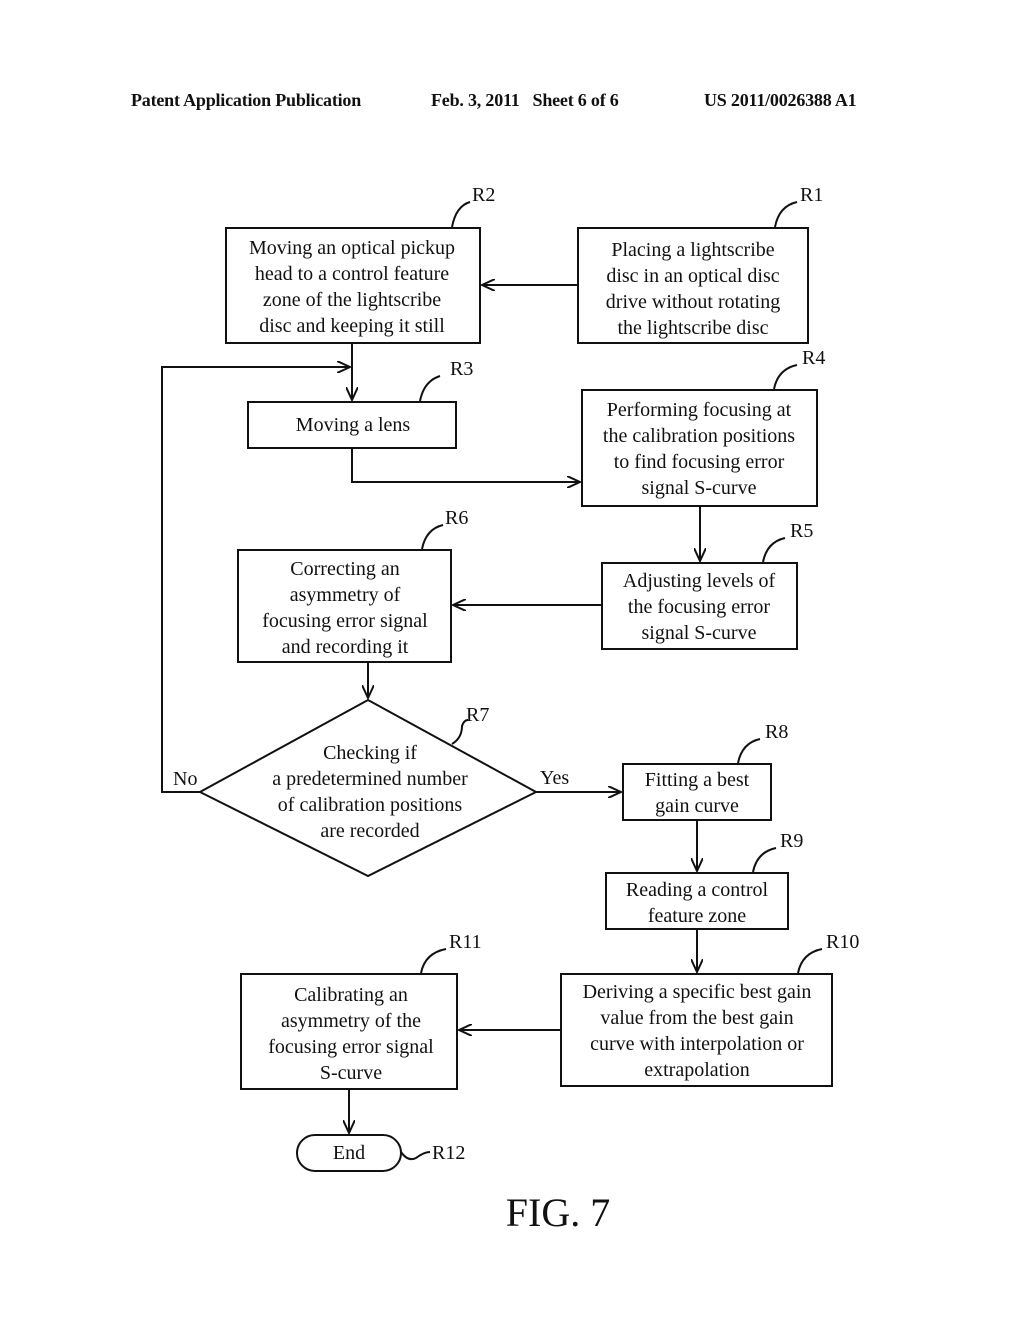 This screenshot has height=1320, width=1024. Describe the element at coordinates (699, 462) in the screenshot. I see `svg-text: to find focusing error` at that location.